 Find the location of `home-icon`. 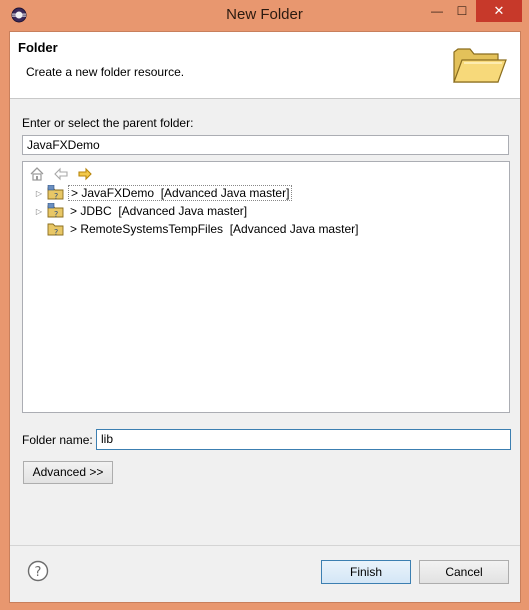

home-icon is located at coordinates (37, 174).